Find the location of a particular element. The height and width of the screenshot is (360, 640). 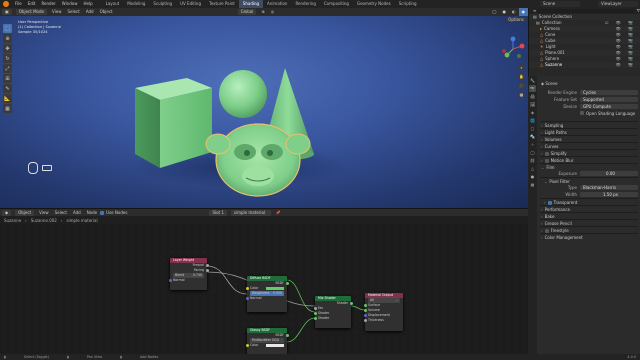

tab-geometry-nodes: Geometry Nodes is located at coordinates (374, 4).